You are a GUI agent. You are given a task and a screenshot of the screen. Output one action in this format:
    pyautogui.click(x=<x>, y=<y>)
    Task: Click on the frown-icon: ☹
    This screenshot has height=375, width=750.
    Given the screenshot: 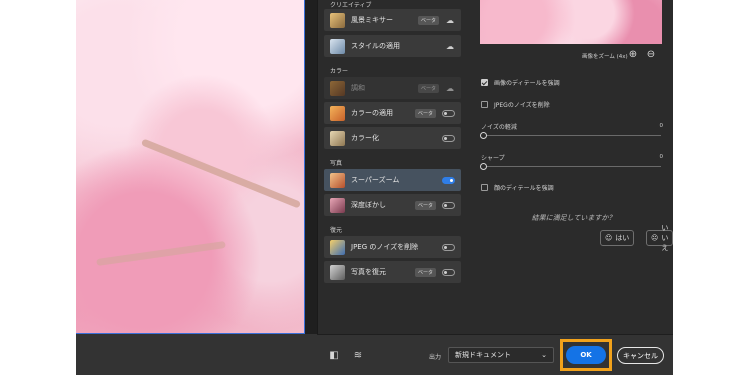 What is the action you would take?
    pyautogui.click(x=655, y=238)
    